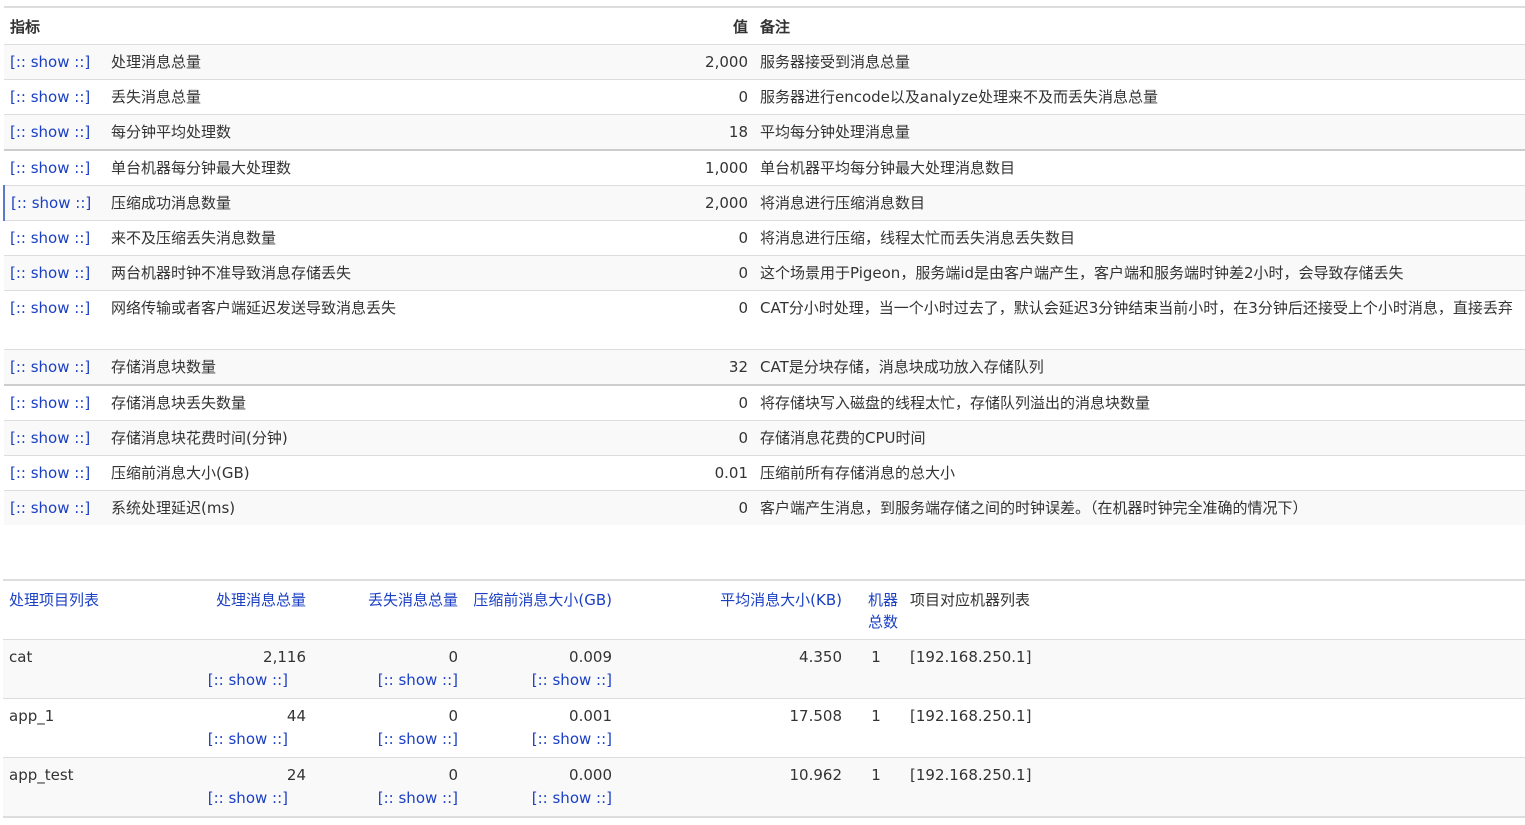  What do you see at coordinates (99, 669) in the screenshot?
I see `project-name: cat` at bounding box center [99, 669].